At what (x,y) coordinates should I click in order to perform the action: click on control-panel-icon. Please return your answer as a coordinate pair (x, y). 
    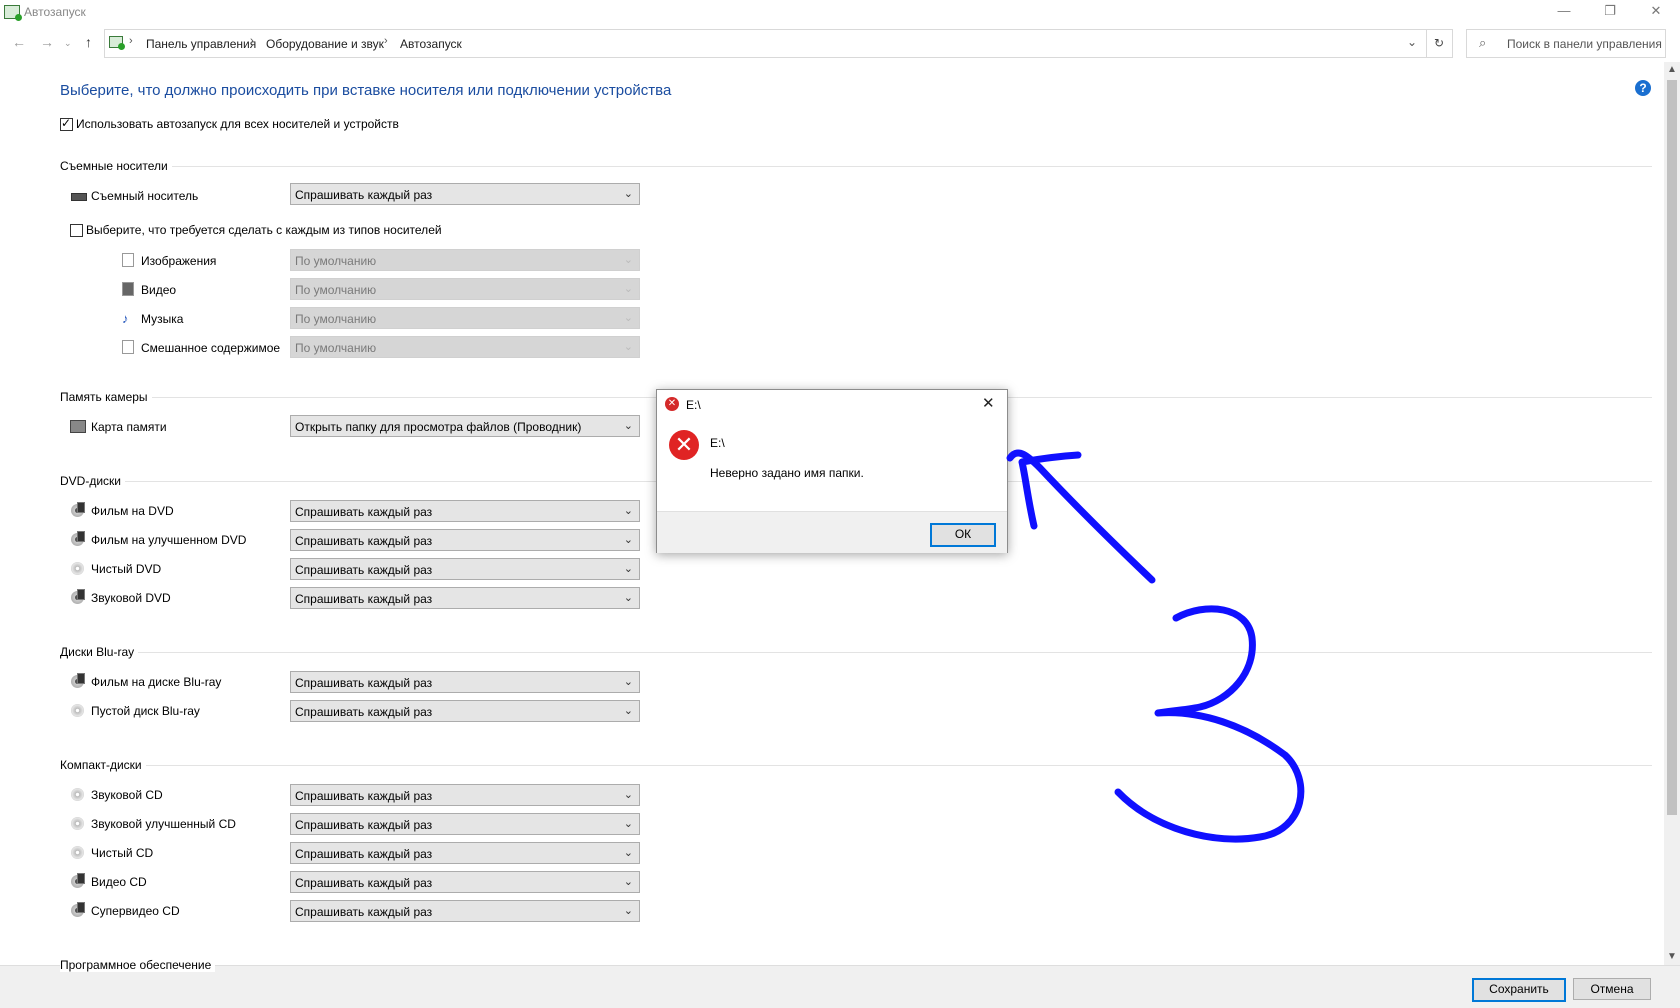
    Looking at the image, I should click on (117, 43).